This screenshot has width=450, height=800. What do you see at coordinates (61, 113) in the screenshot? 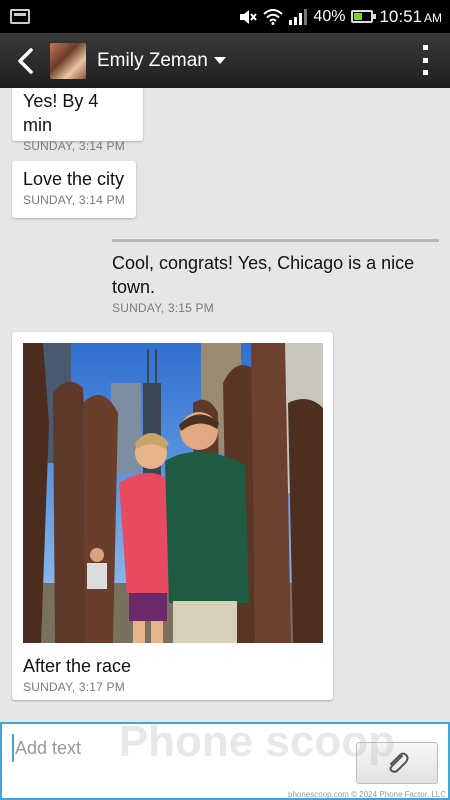
I see `message-text: Yes! By 4 min` at bounding box center [61, 113].